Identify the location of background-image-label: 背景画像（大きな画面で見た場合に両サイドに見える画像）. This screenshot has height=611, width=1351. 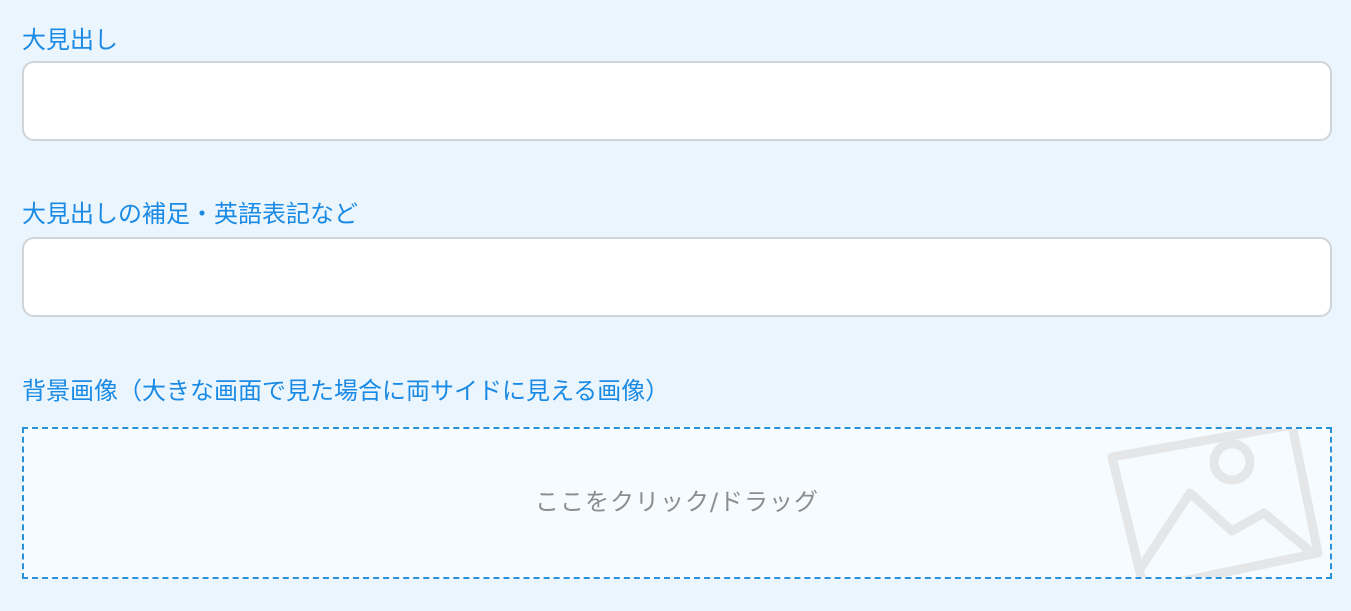
(346, 391).